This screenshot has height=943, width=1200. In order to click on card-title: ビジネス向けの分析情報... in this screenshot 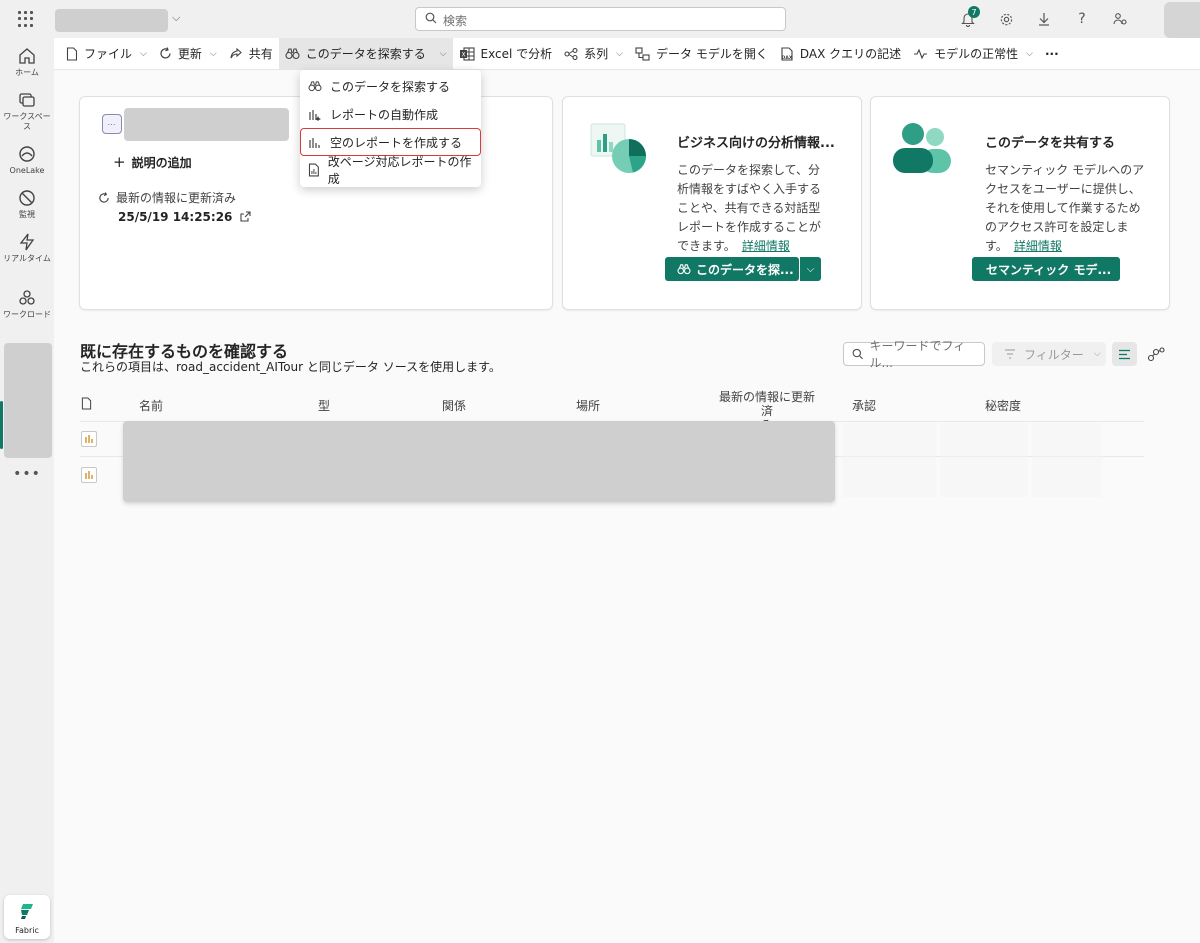, I will do `click(756, 143)`.